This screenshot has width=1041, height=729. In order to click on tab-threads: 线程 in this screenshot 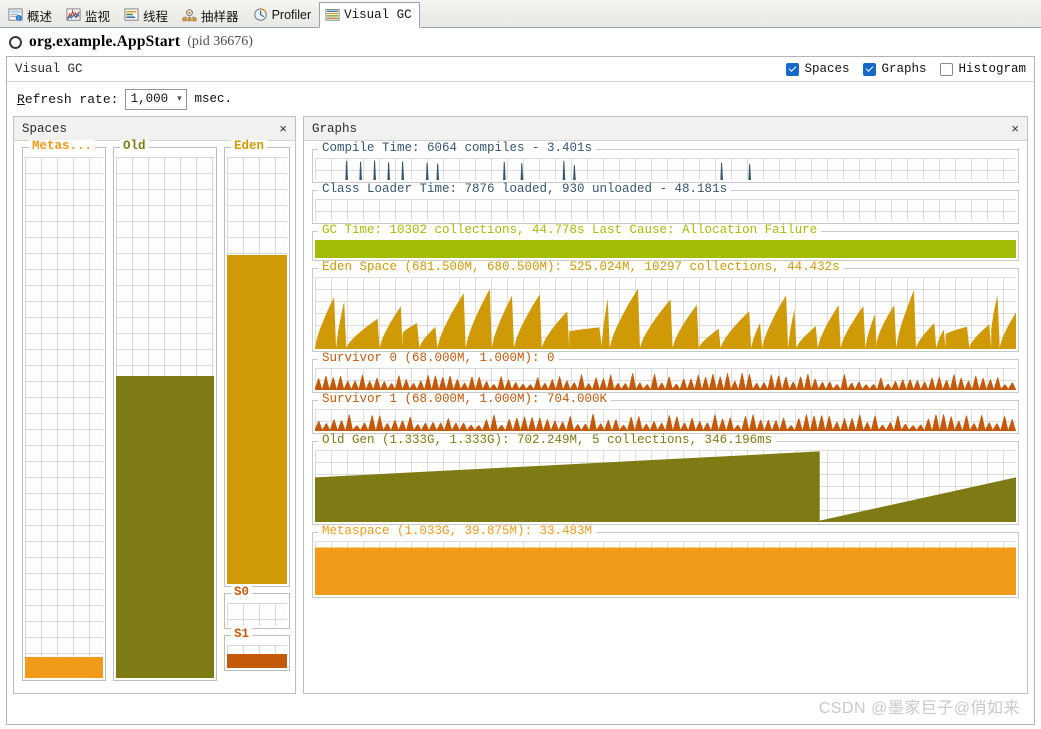, I will do `click(147, 14)`.